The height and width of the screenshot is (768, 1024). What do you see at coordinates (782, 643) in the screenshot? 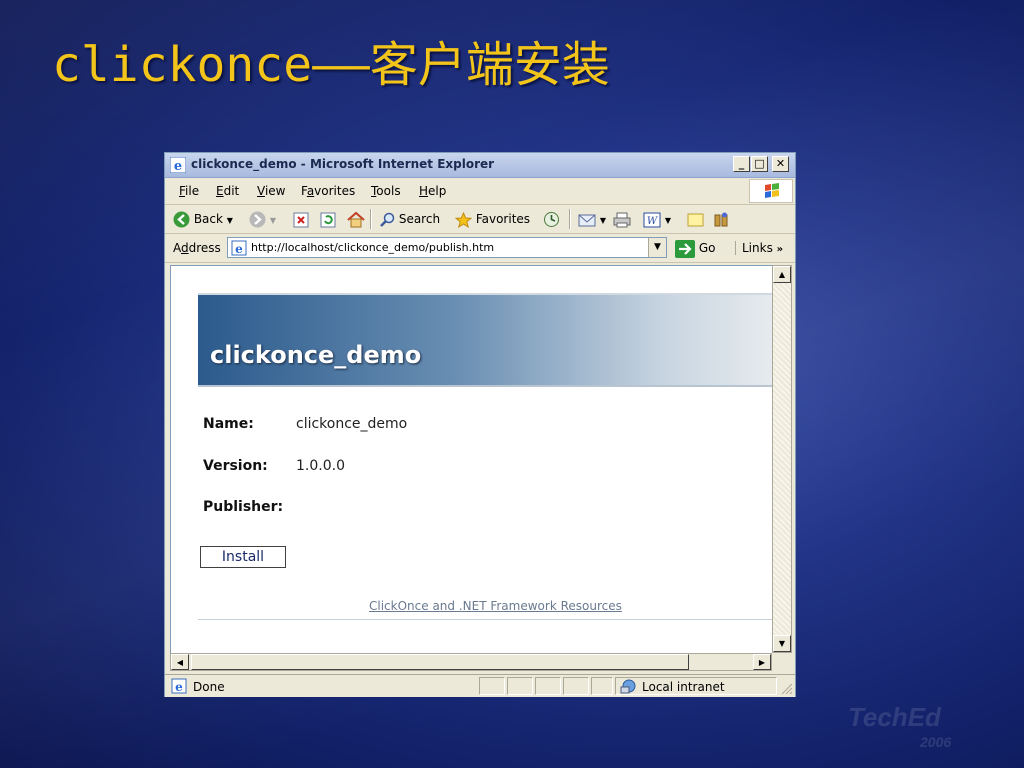
I see `scroll-down-icon: ▼` at bounding box center [782, 643].